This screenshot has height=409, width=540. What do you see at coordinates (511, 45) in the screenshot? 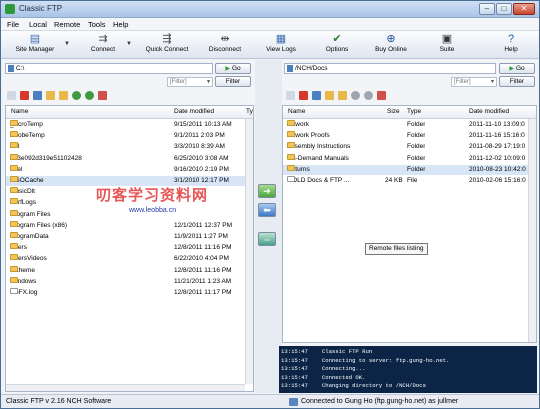
I see `help-button: ? Help` at bounding box center [511, 45].